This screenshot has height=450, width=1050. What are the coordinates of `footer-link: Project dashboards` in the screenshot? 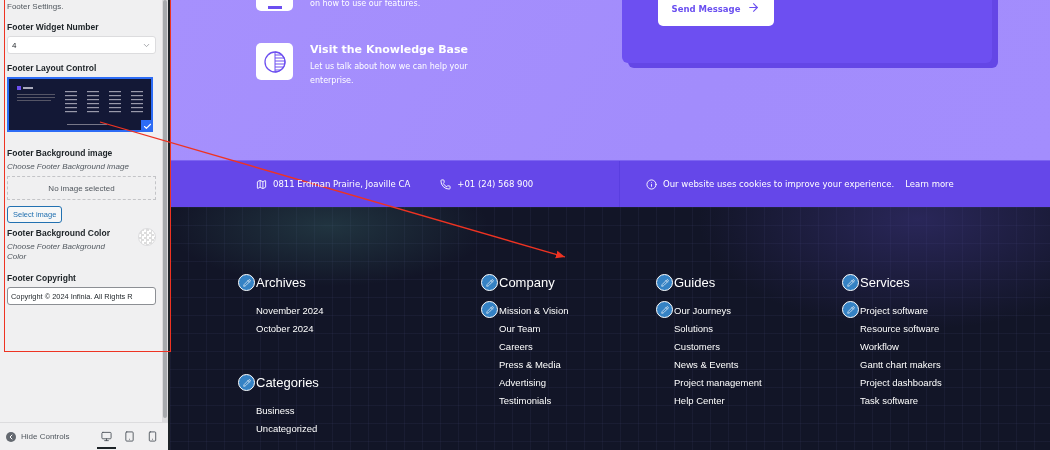 It's located at (892, 386).